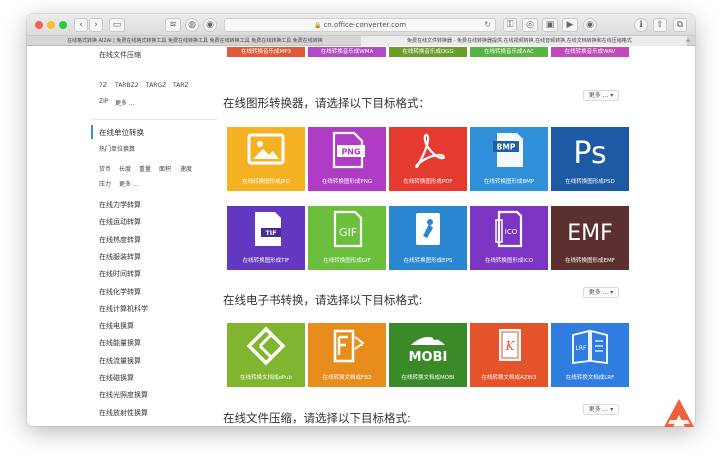 This screenshot has height=459, width=720. What do you see at coordinates (120, 257) in the screenshot?
I see `sidebar-category-item: 在线服装转算` at bounding box center [120, 257].